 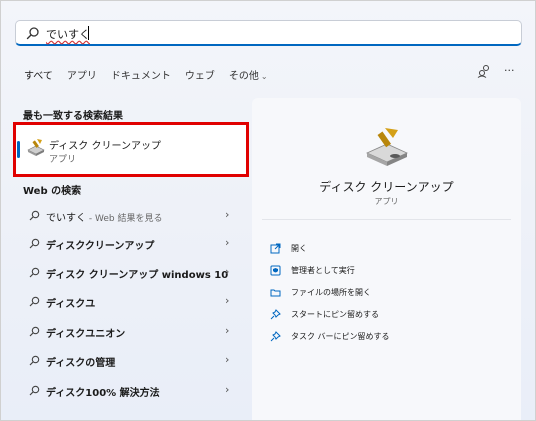 I want to click on tab-all: すべて, so click(x=38, y=74).